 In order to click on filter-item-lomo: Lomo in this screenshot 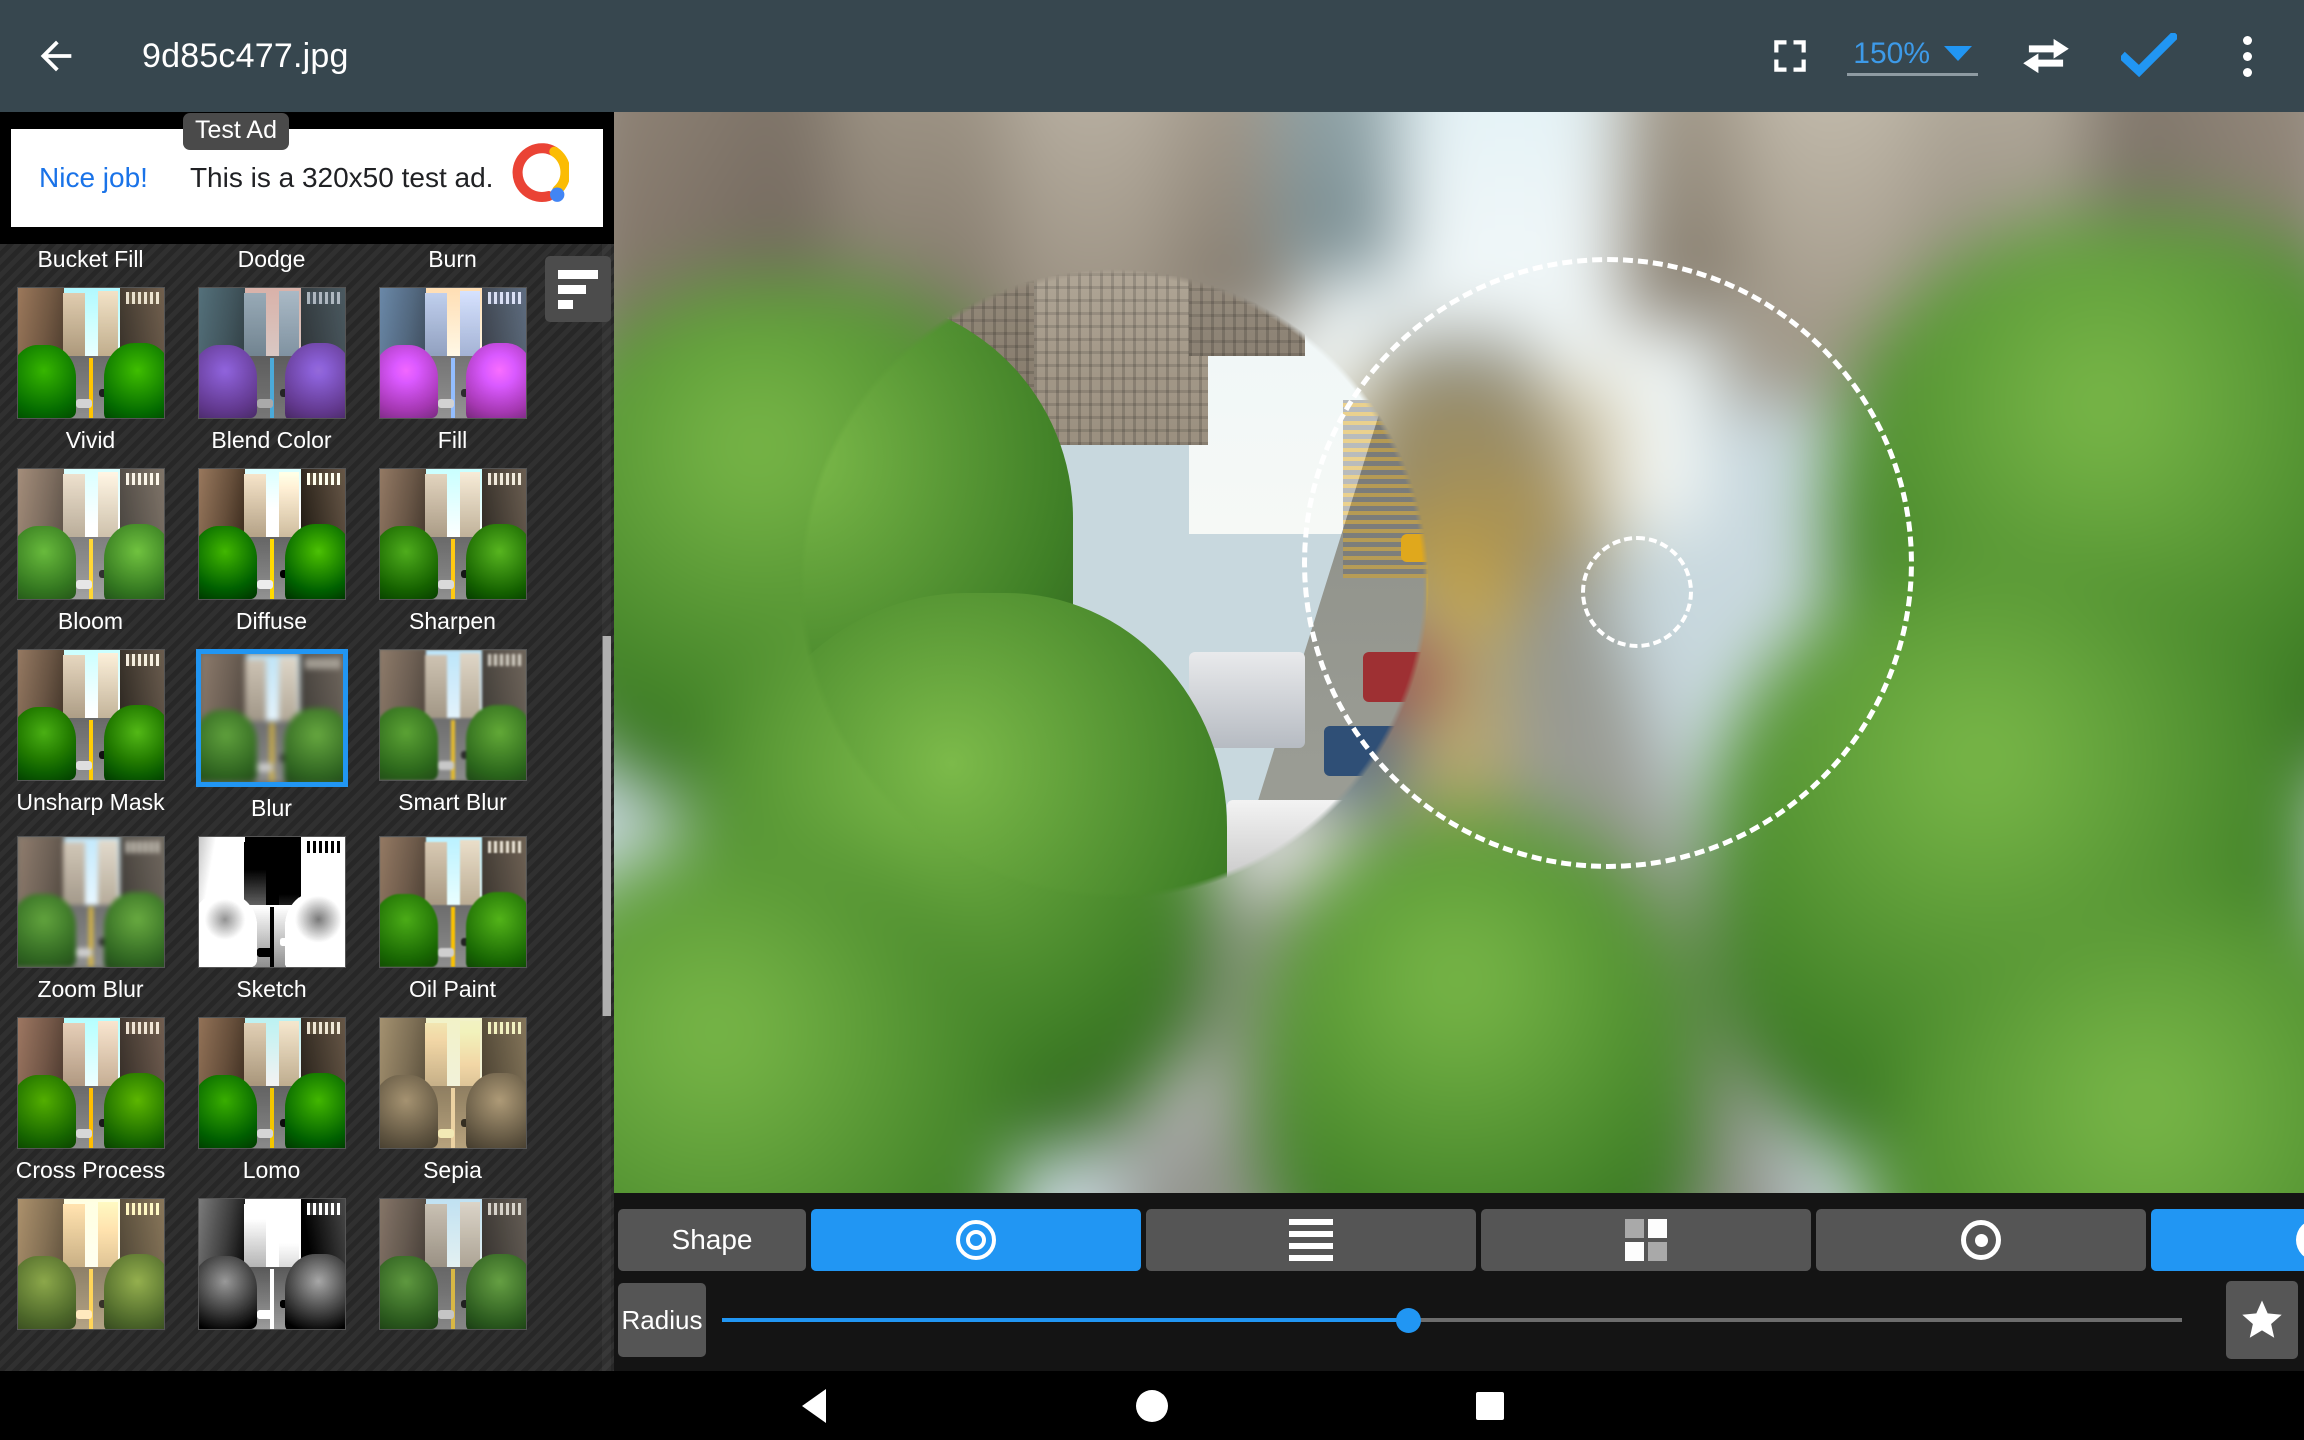, I will do `click(271, 1100)`.